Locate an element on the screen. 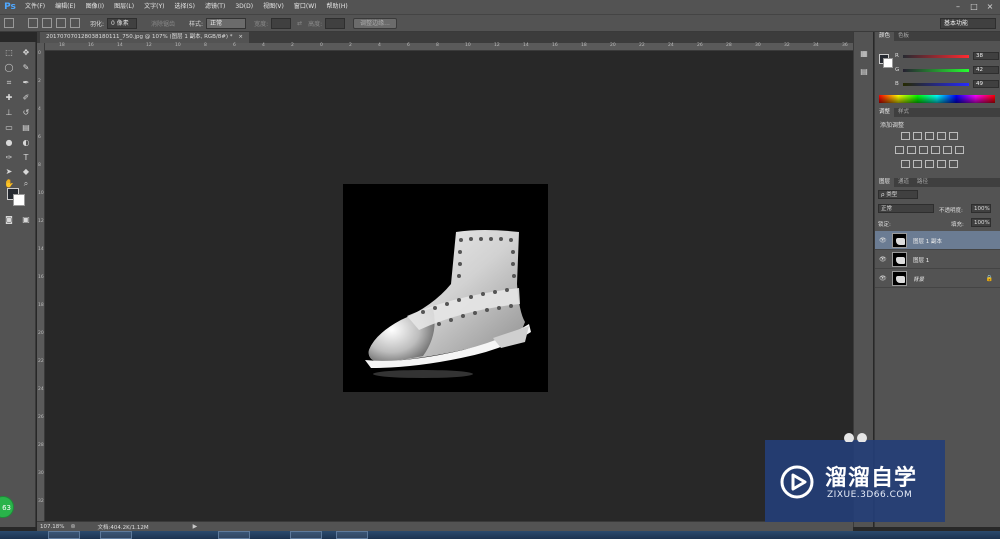  menu-select: 选择(S) is located at coordinates (184, 7).